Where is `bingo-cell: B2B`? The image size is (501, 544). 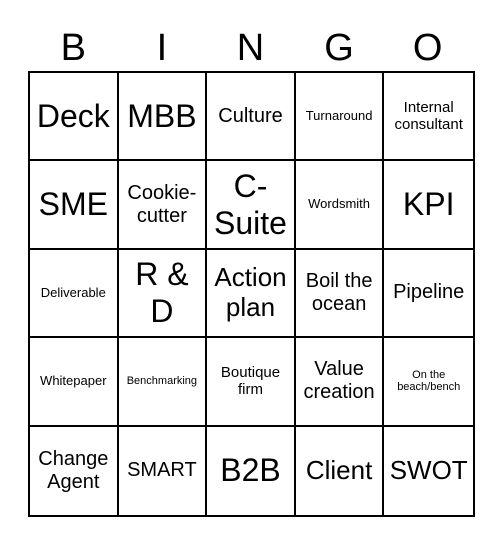
bingo-cell: B2B is located at coordinates (251, 470).